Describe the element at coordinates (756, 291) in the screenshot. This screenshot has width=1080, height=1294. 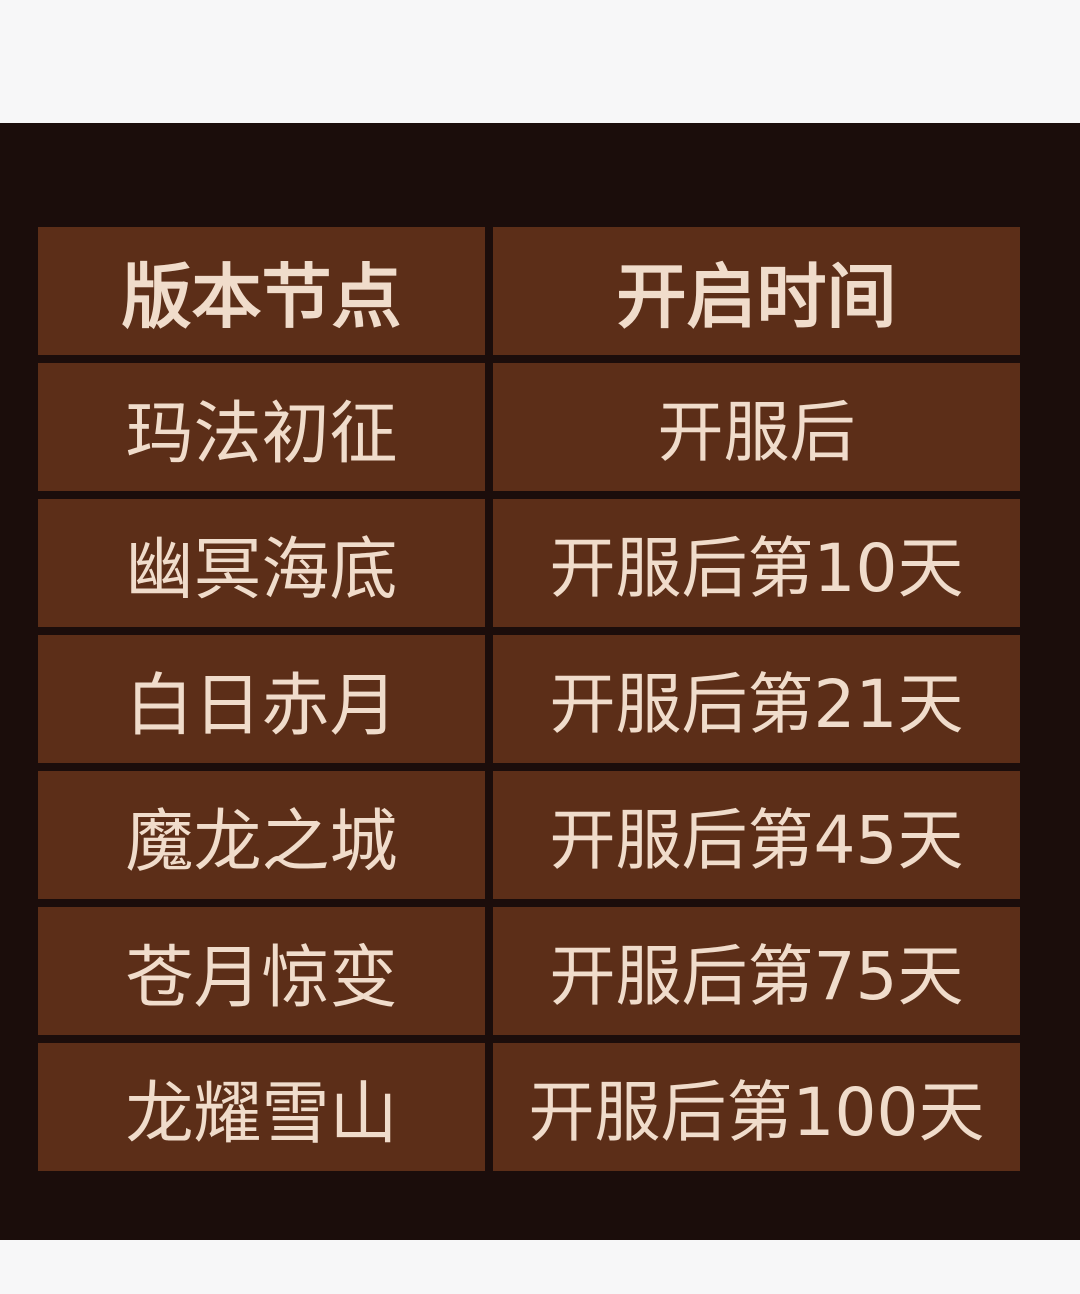
I see `header-open-time: 开启时间` at that location.